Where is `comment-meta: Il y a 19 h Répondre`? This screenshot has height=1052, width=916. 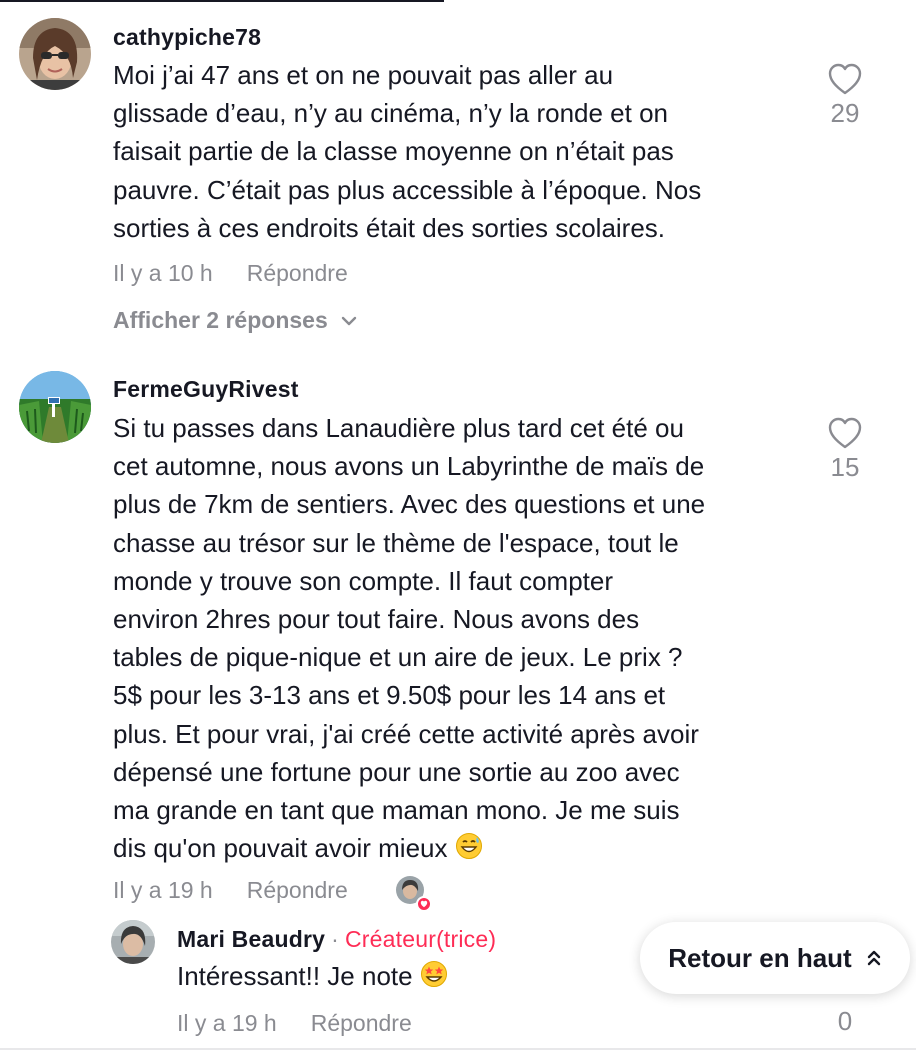
comment-meta: Il y a 19 h Répondre is located at coordinates (230, 890).